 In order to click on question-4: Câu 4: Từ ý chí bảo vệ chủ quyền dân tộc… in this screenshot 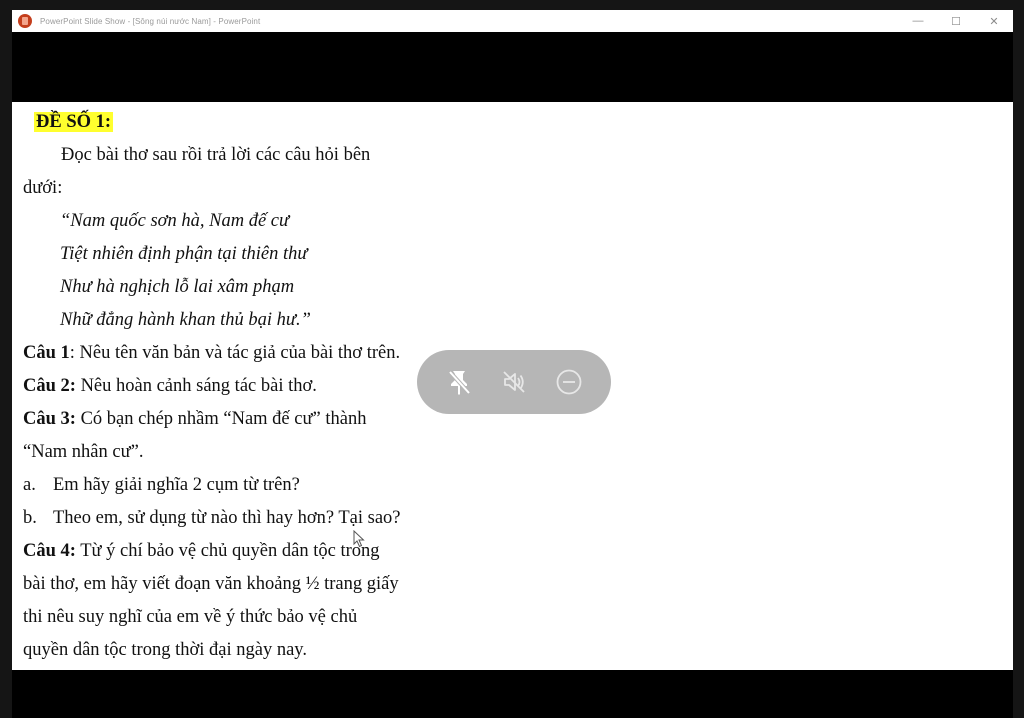, I will do `click(201, 551)`.